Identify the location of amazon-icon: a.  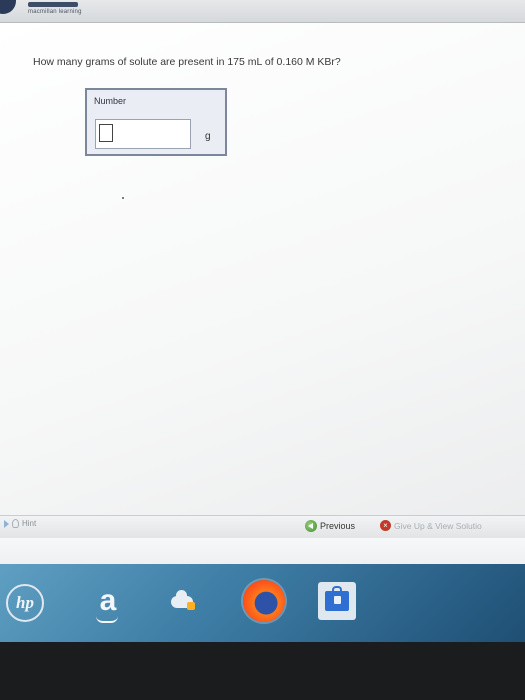
(108, 603).